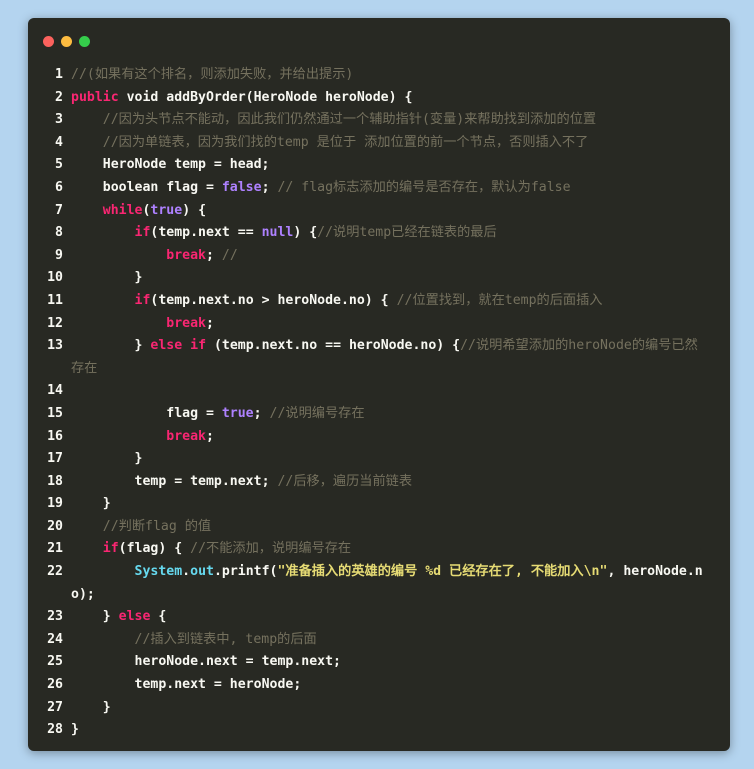  What do you see at coordinates (55, 707) in the screenshot?
I see `line-number: 27` at bounding box center [55, 707].